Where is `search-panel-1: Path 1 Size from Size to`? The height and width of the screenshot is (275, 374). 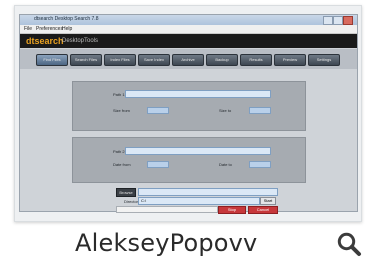 search-panel-1: Path 1 Size from Size to is located at coordinates (189, 106).